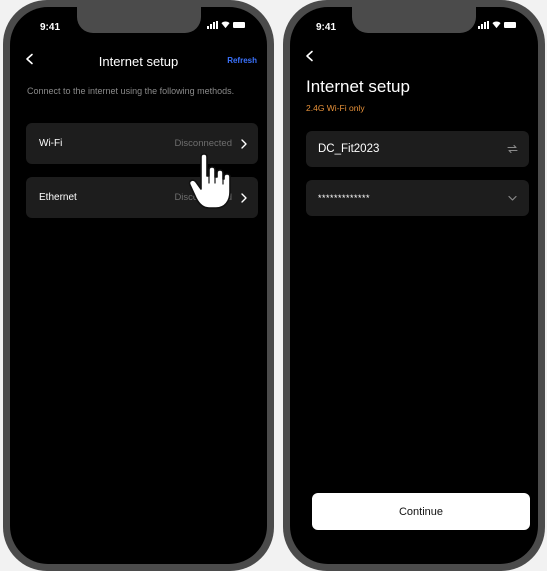 This screenshot has width=547, height=571. What do you see at coordinates (349, 149) in the screenshot?
I see `network-name-value: DC_Fit2023` at bounding box center [349, 149].